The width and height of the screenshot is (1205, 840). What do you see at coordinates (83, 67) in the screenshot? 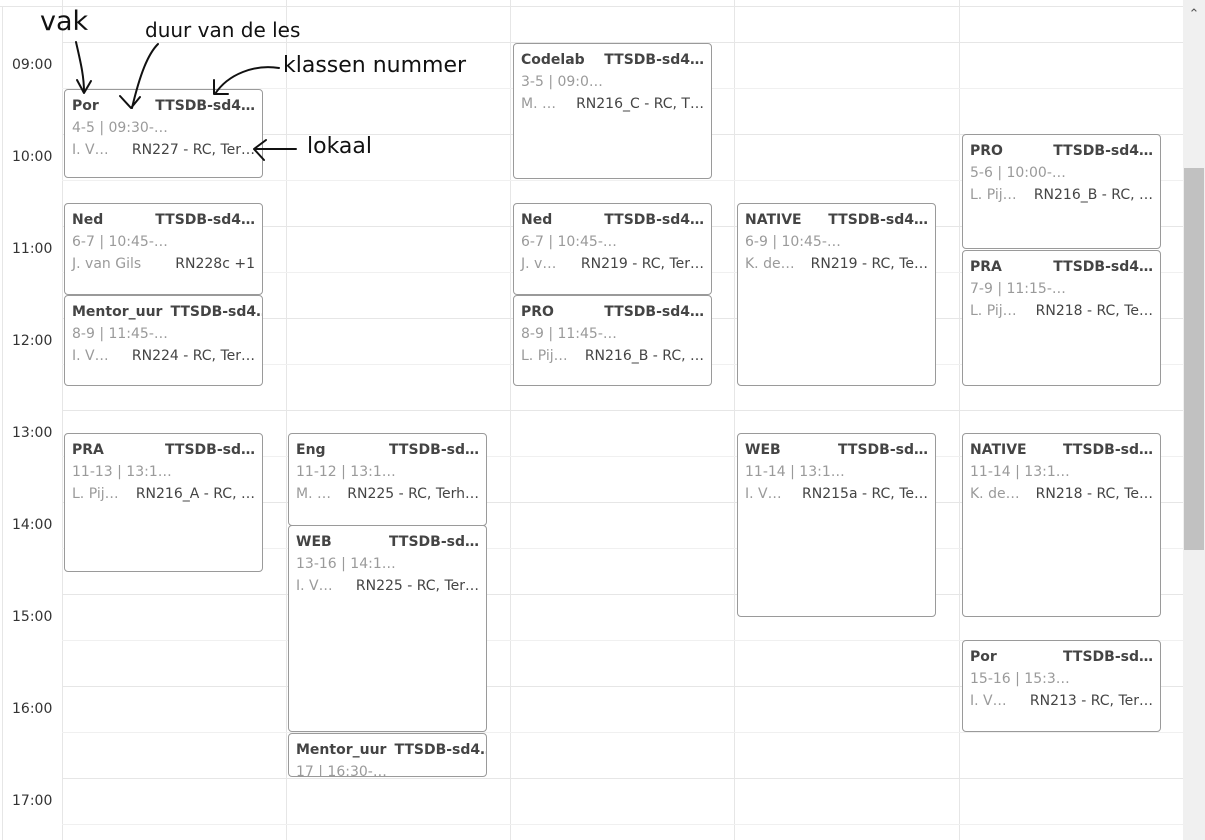
I see `arrow-to-subject` at bounding box center [83, 67].